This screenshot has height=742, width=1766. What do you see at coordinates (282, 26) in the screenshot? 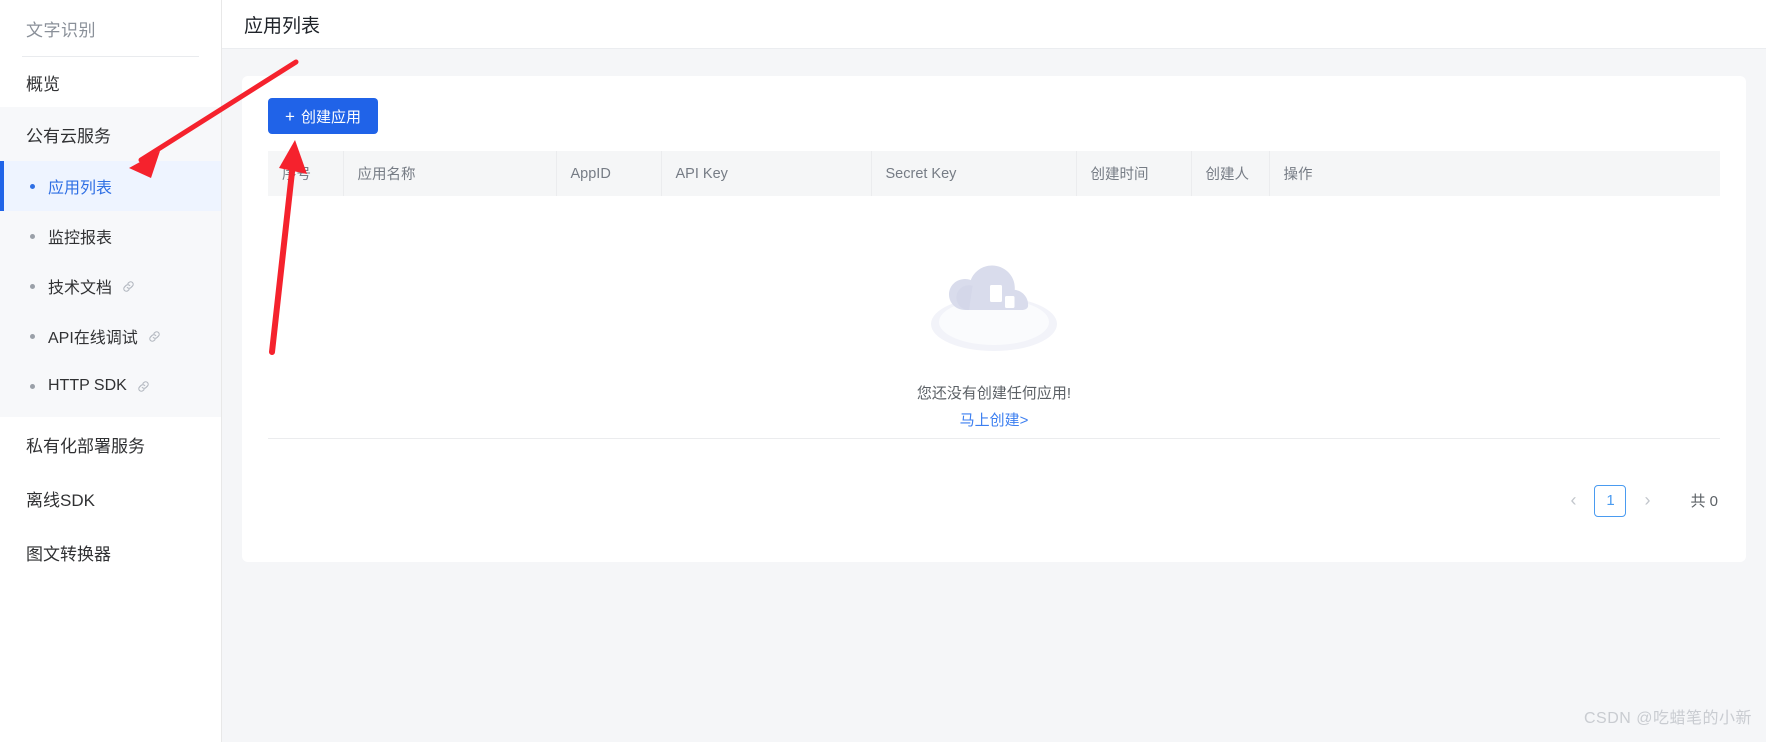
I see `page-title: 应用列表` at bounding box center [282, 26].